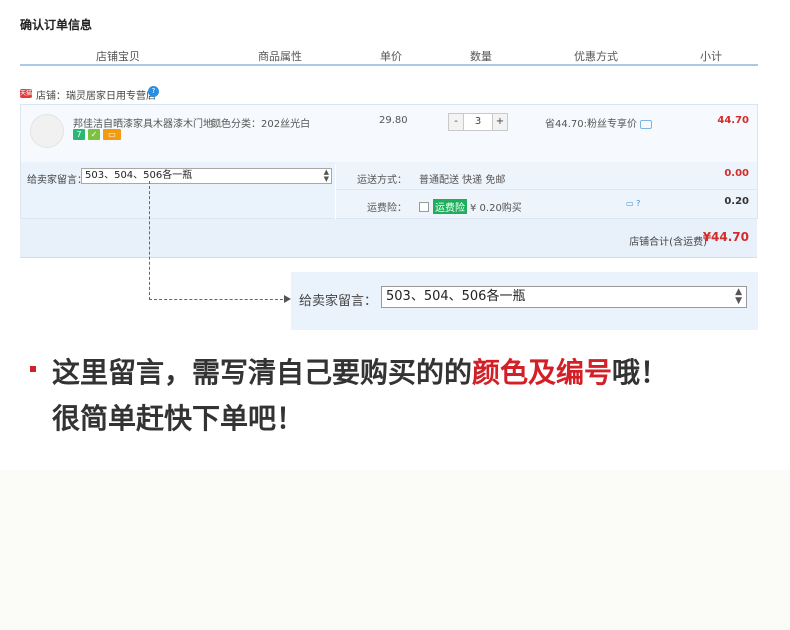 This screenshot has width=790, height=630. Describe the element at coordinates (387, 208) in the screenshot. I see `insurance-label: 运费险：` at that location.